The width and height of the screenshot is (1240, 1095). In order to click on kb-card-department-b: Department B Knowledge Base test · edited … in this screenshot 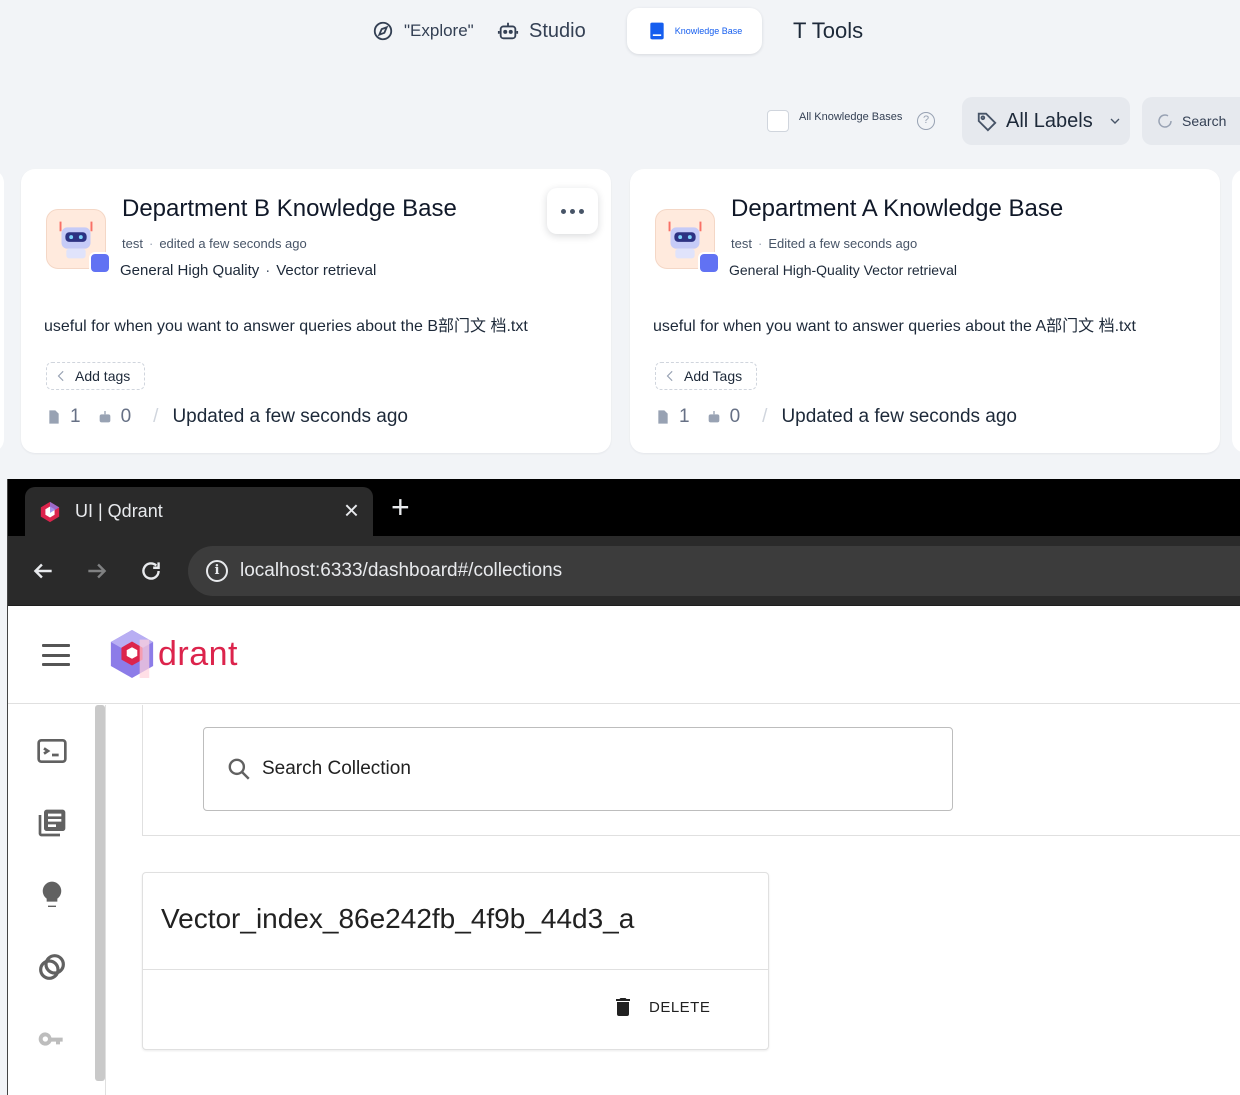, I will do `click(316, 311)`.